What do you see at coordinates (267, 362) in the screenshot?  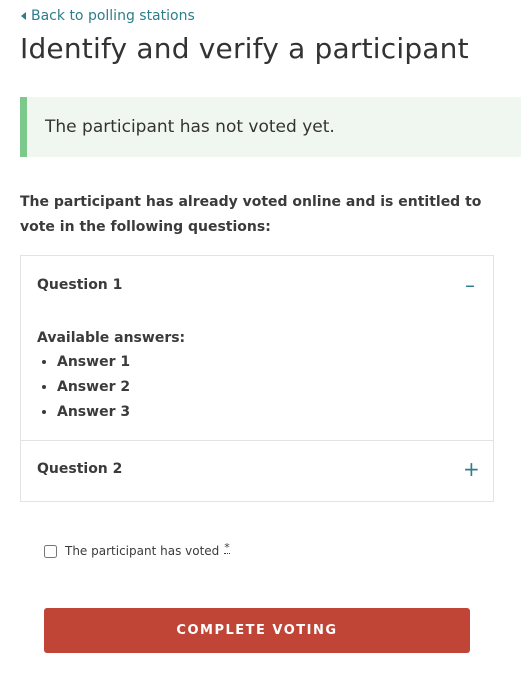 I see `list-item: Answer 1` at bounding box center [267, 362].